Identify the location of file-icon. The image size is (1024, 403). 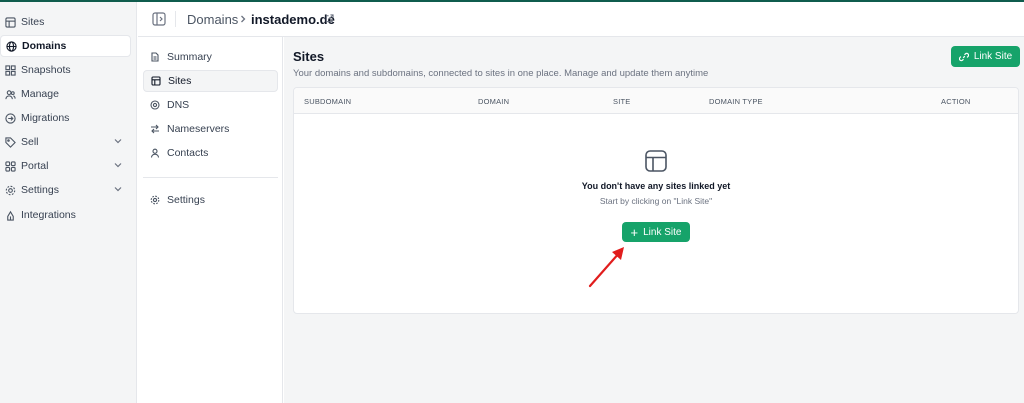
(155, 57).